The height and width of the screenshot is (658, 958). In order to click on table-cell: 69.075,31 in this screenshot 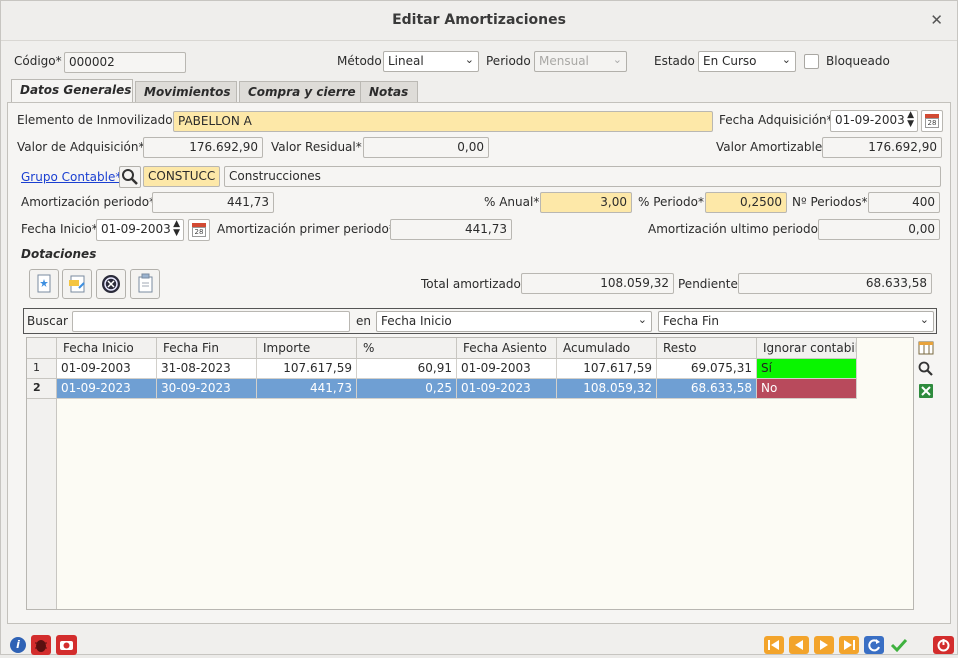, I will do `click(707, 369)`.